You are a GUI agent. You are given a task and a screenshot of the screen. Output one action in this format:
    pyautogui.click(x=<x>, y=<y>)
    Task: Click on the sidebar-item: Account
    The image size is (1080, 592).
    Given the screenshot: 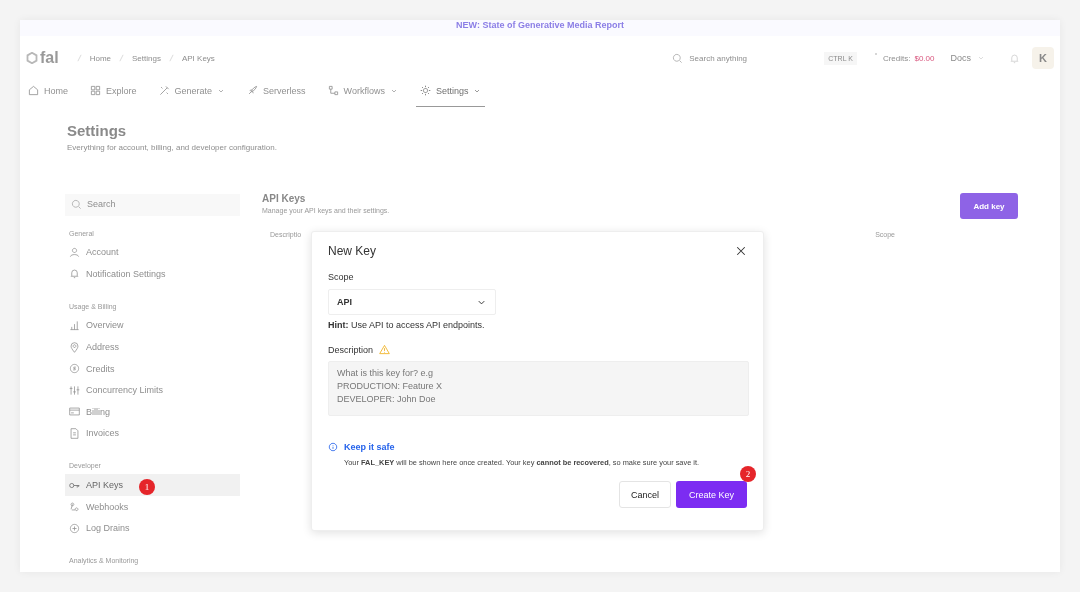 What is the action you would take?
    pyautogui.click(x=152, y=252)
    